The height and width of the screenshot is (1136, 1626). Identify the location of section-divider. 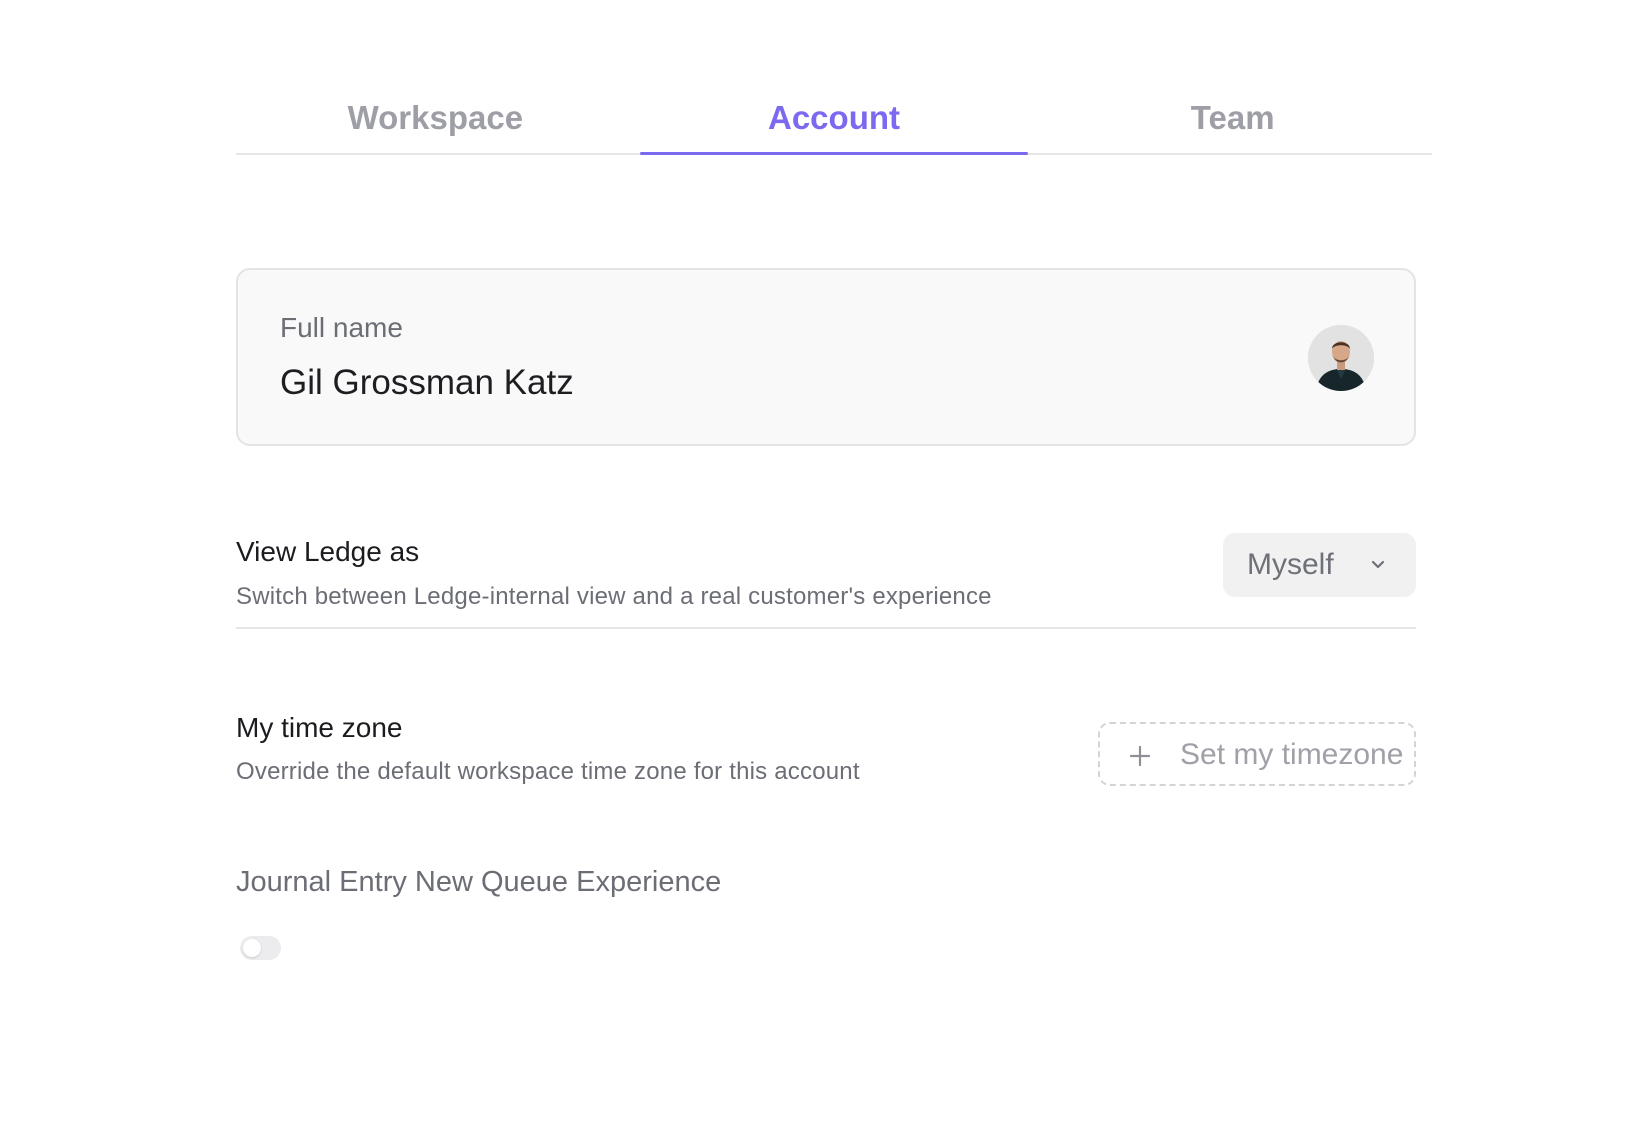
(826, 628).